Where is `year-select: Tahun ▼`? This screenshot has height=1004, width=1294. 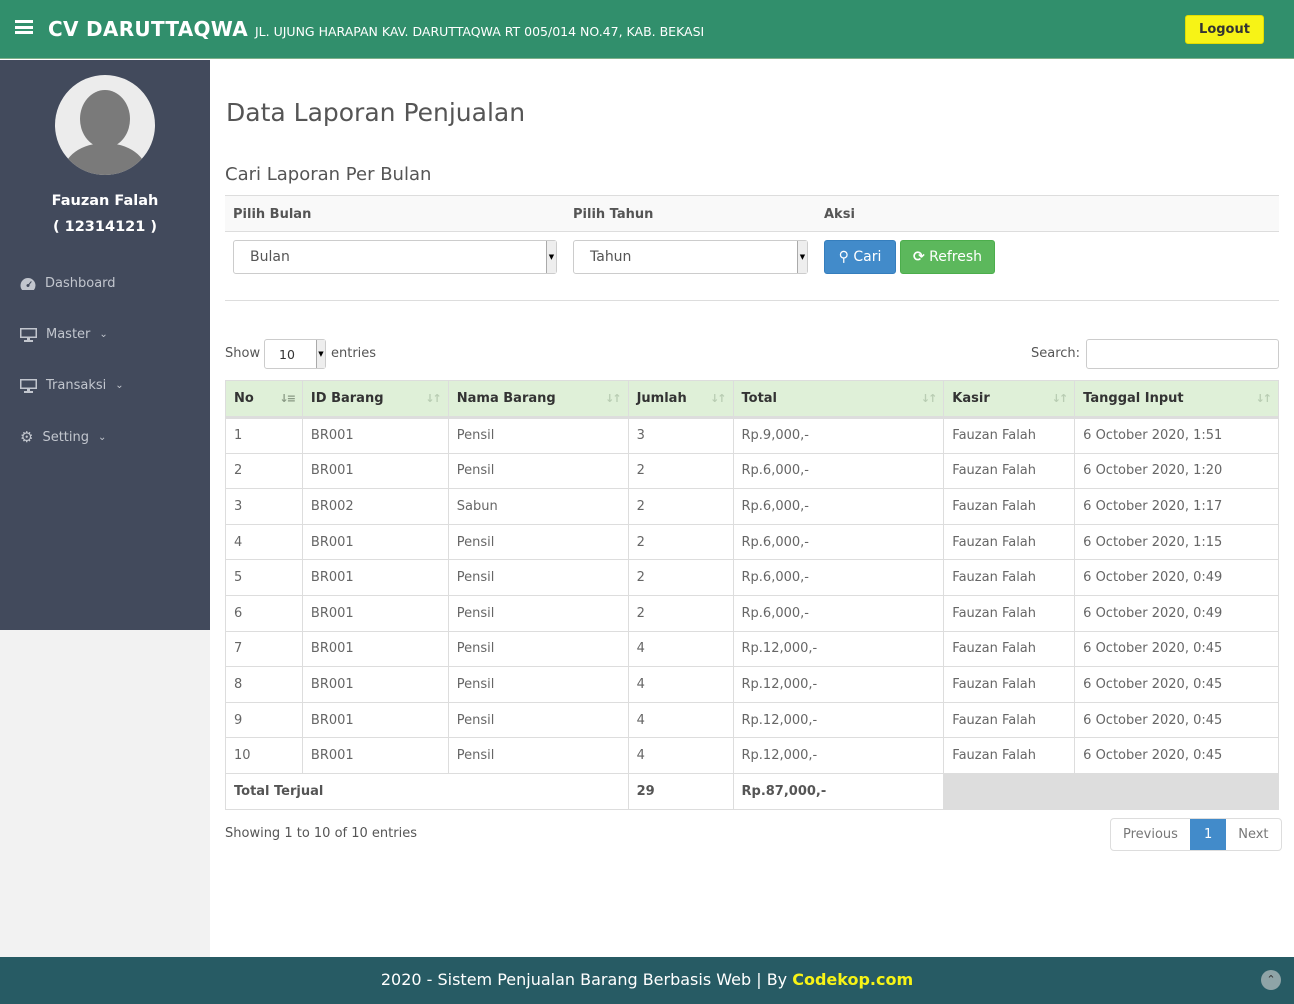 year-select: Tahun ▼ is located at coordinates (690, 257).